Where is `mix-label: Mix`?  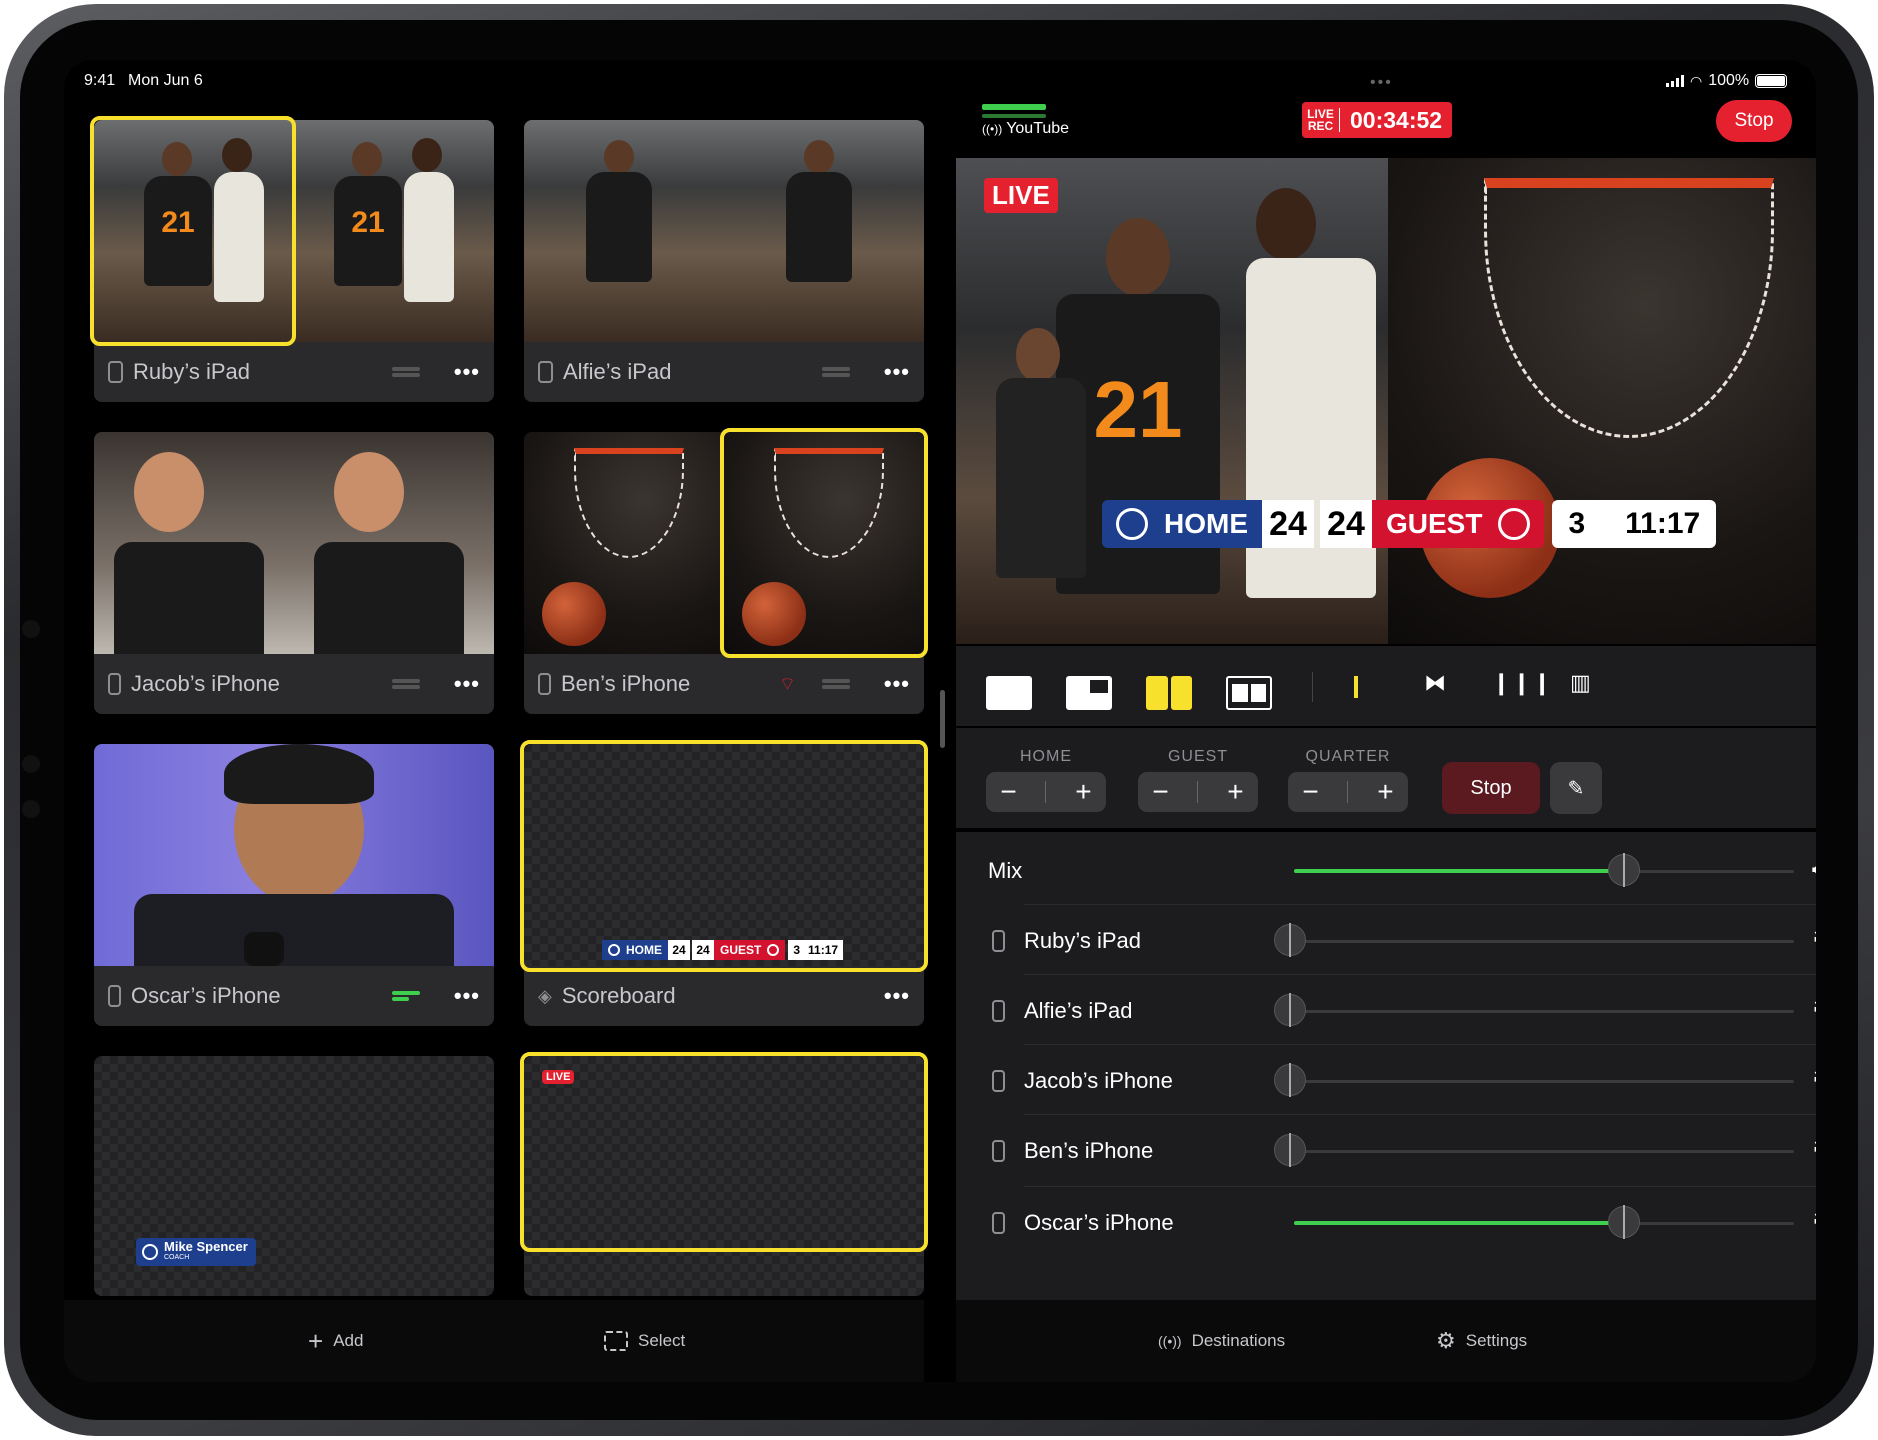 mix-label: Mix is located at coordinates (1005, 870).